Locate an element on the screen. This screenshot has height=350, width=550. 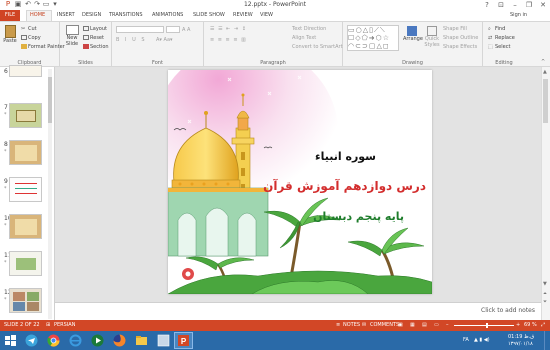
reading-view-icon: ▤ is located at coordinates (424, 325).